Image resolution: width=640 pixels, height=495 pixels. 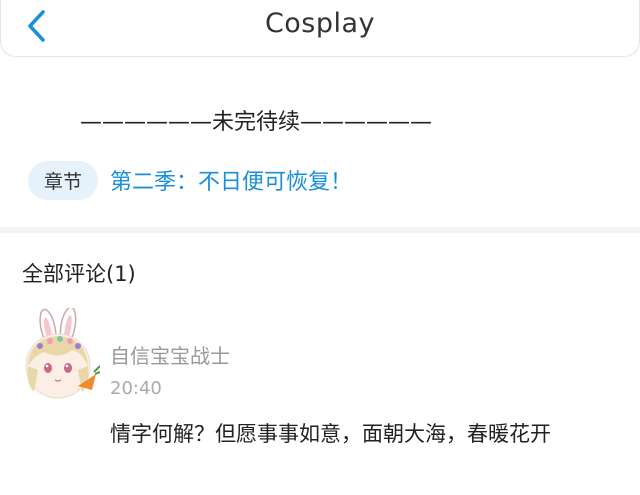 What do you see at coordinates (320, 23) in the screenshot?
I see `page-title: Cosplay` at bounding box center [320, 23].